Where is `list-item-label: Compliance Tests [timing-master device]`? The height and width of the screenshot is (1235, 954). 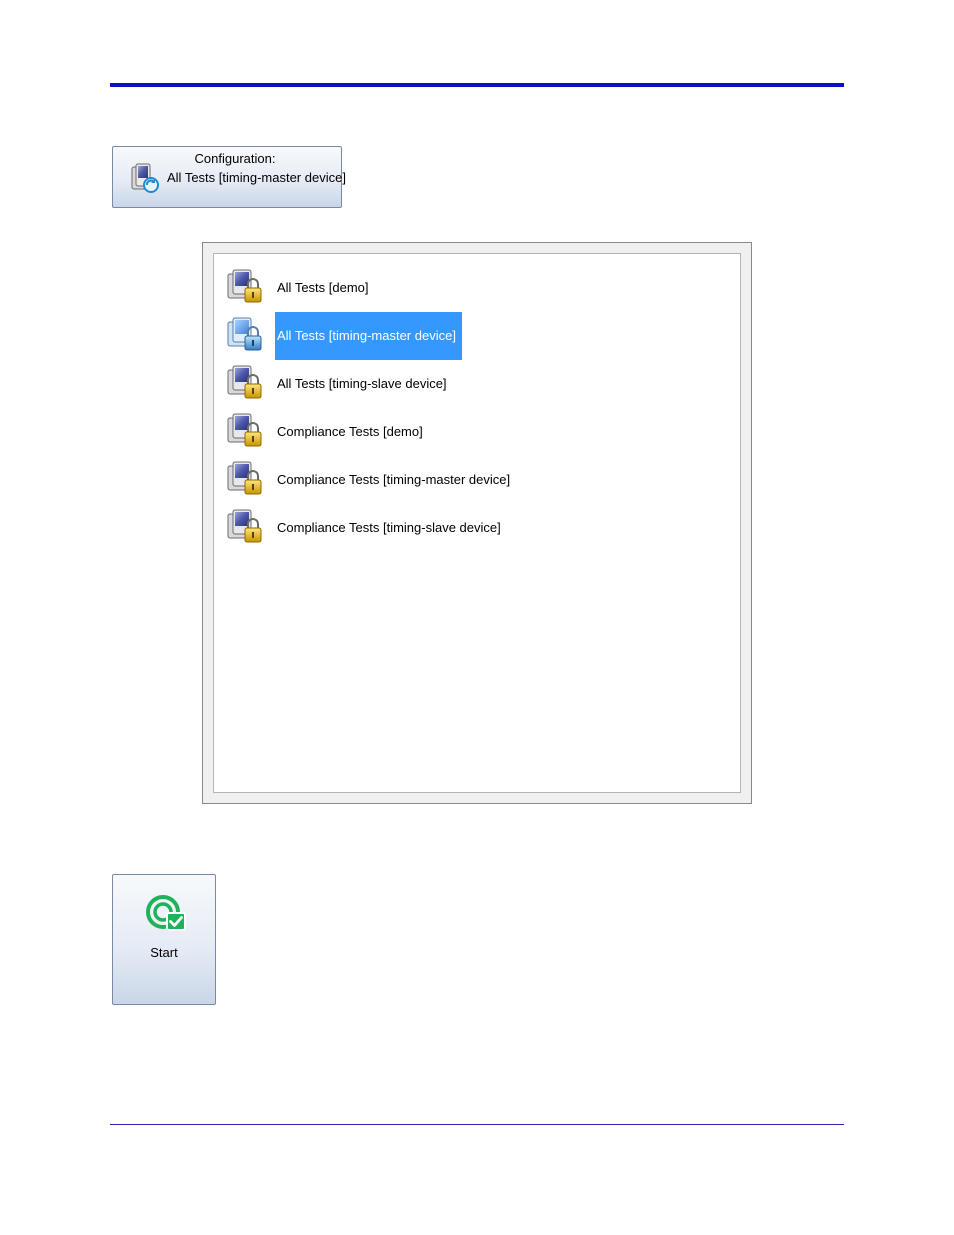 list-item-label: Compliance Tests [timing-master device] is located at coordinates (394, 479).